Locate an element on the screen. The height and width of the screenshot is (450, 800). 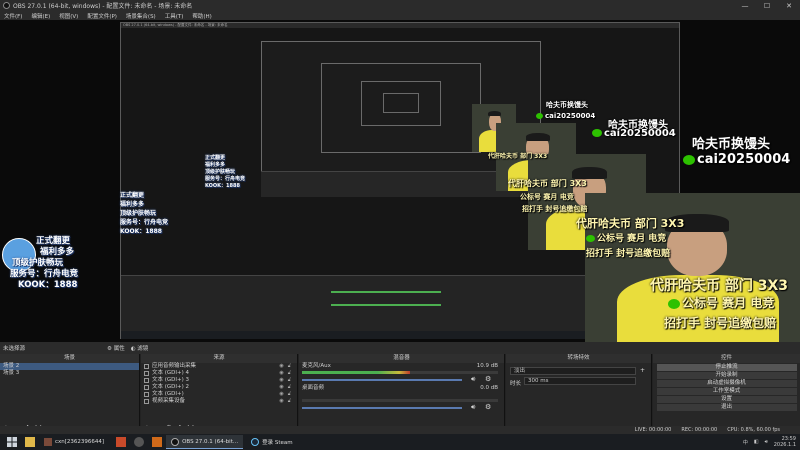
app-icon-steam is located at coordinates (139, 442).